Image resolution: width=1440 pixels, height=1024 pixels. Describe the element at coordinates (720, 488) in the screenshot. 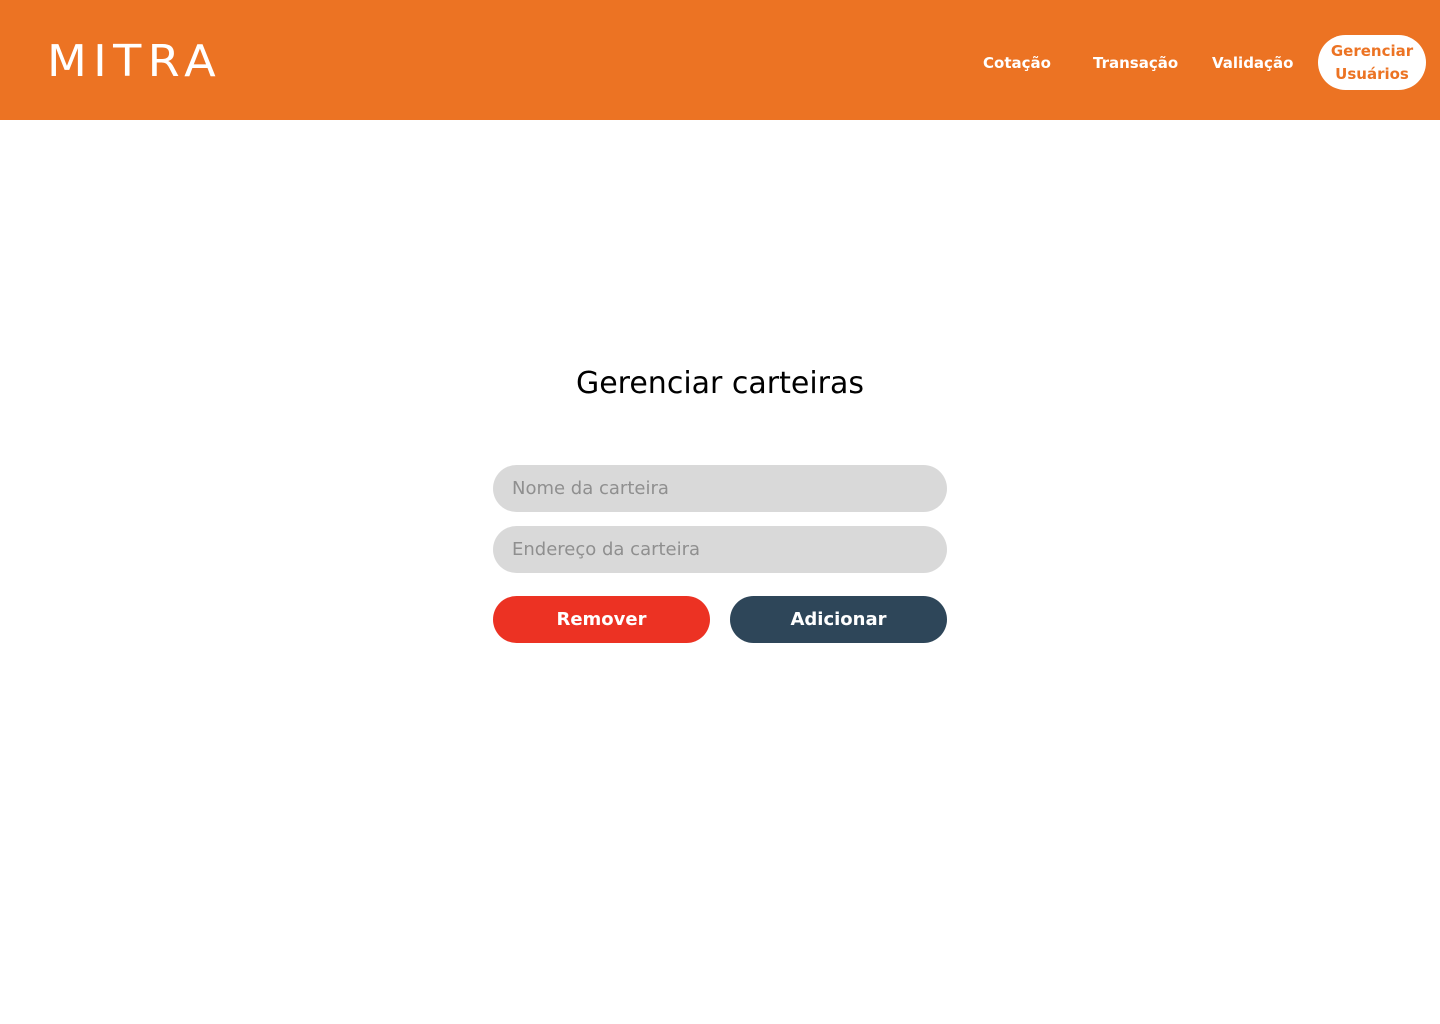

I see `wallet-name-input` at that location.